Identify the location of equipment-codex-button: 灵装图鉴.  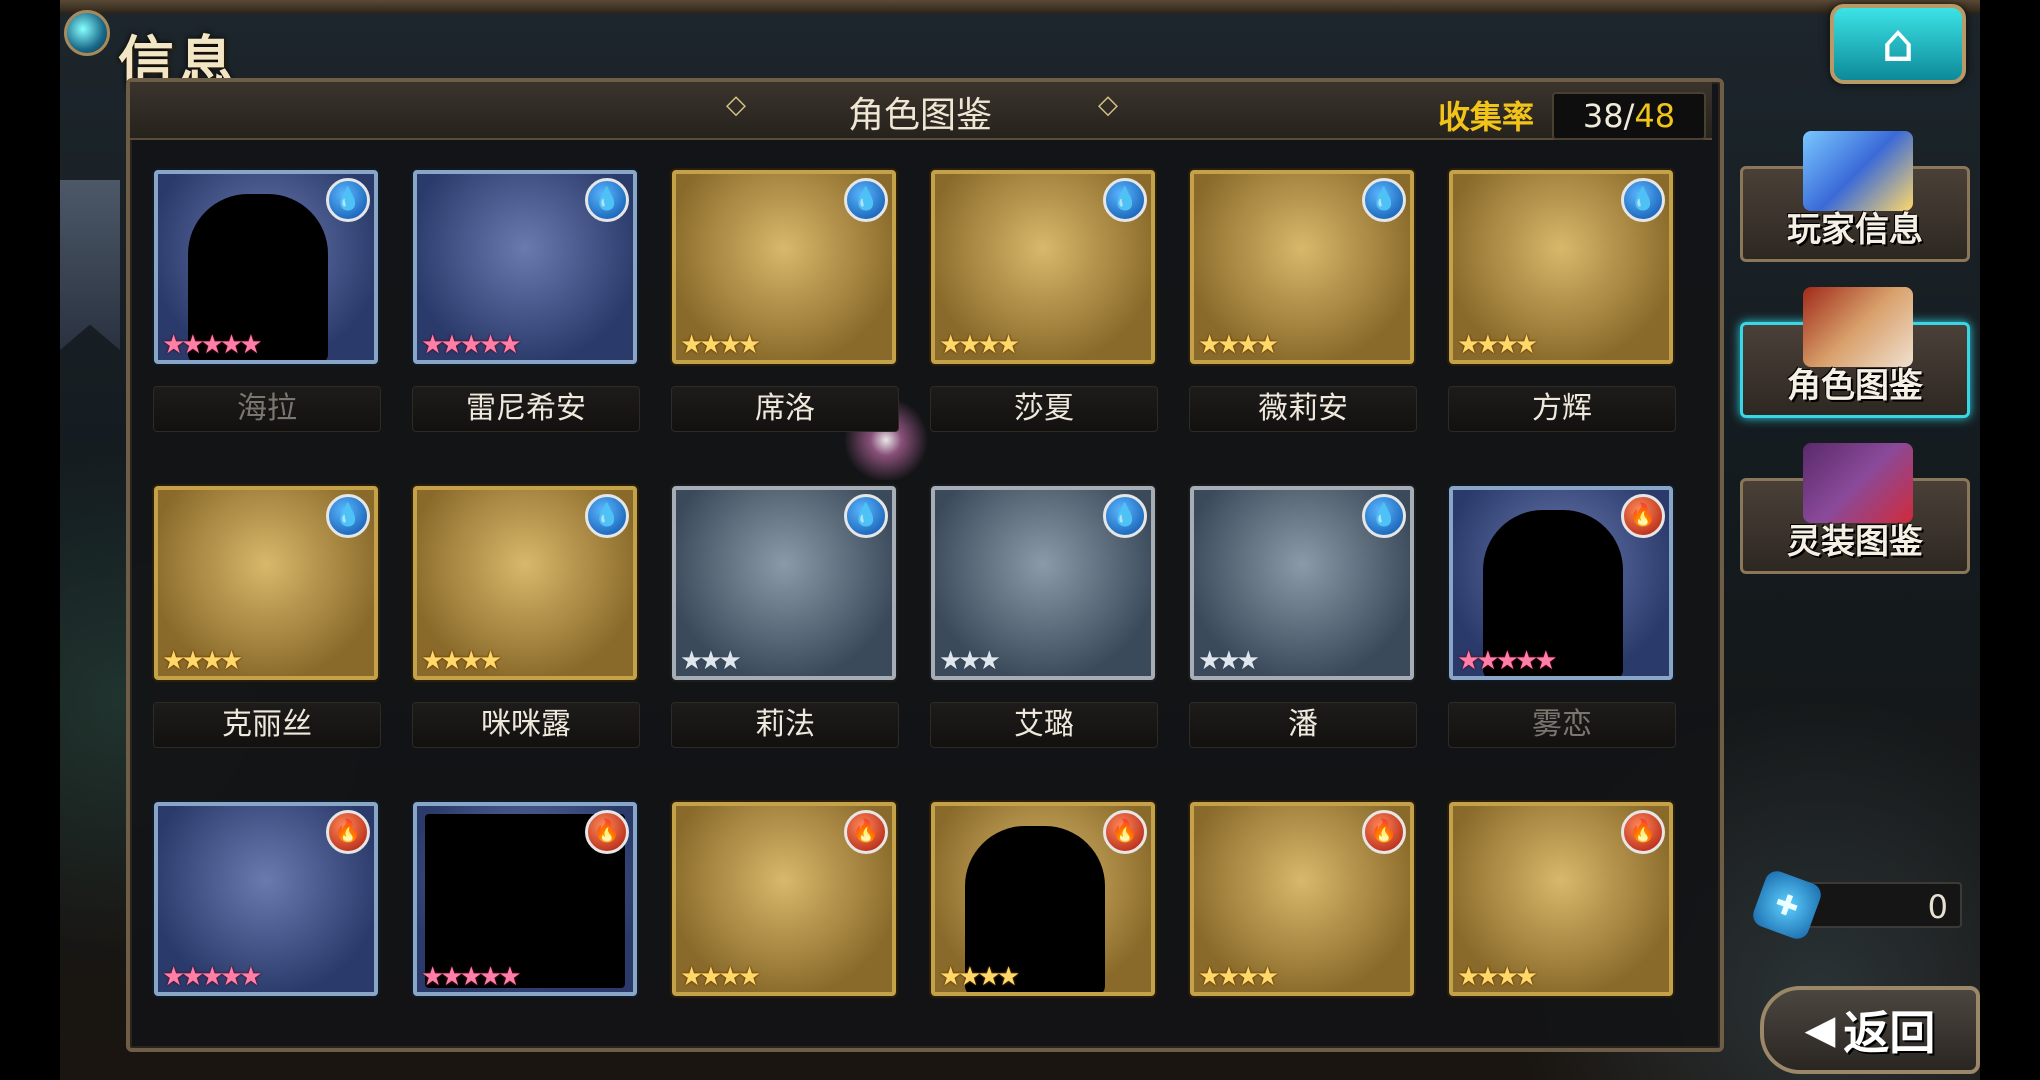
(1855, 508).